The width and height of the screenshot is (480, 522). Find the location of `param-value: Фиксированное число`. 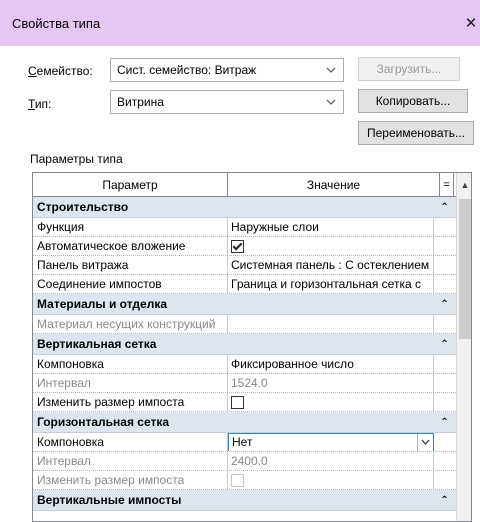

param-value: Фиксированное число is located at coordinates (331, 364).